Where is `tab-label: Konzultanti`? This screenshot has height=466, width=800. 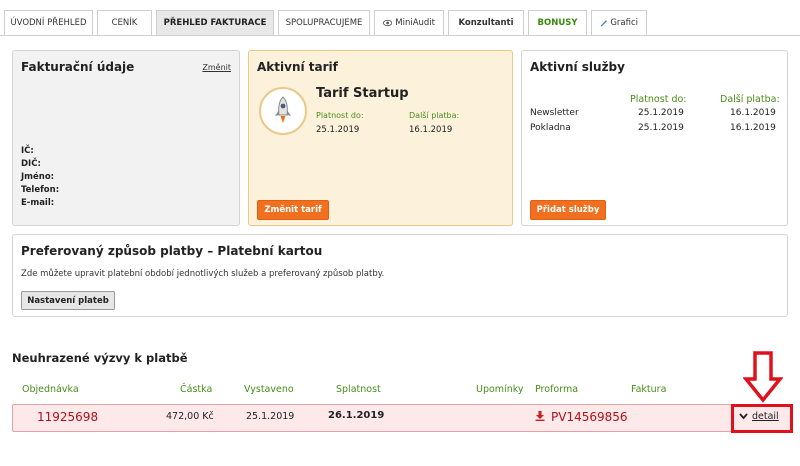
tab-label: Konzultanti is located at coordinates (486, 23).